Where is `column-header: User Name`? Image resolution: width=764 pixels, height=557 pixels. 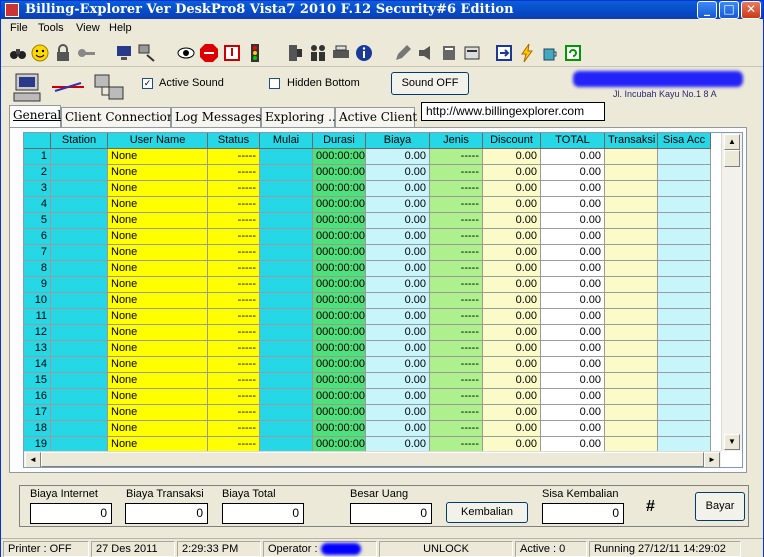 column-header: User Name is located at coordinates (158, 141).